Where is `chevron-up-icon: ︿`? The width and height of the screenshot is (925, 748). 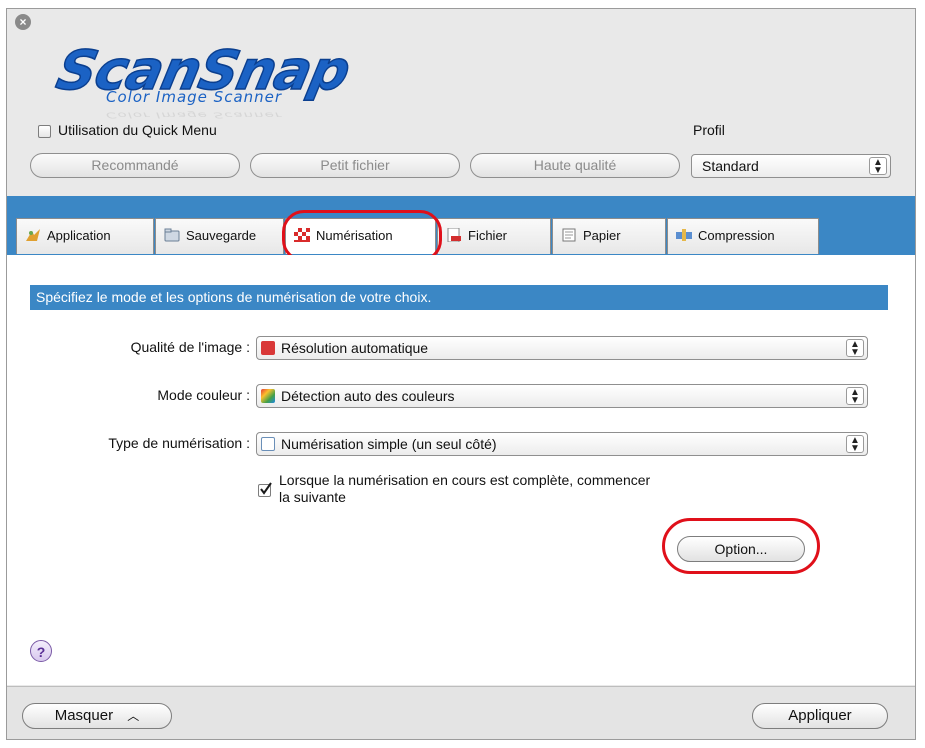 chevron-up-icon: ︿ is located at coordinates (133, 716).